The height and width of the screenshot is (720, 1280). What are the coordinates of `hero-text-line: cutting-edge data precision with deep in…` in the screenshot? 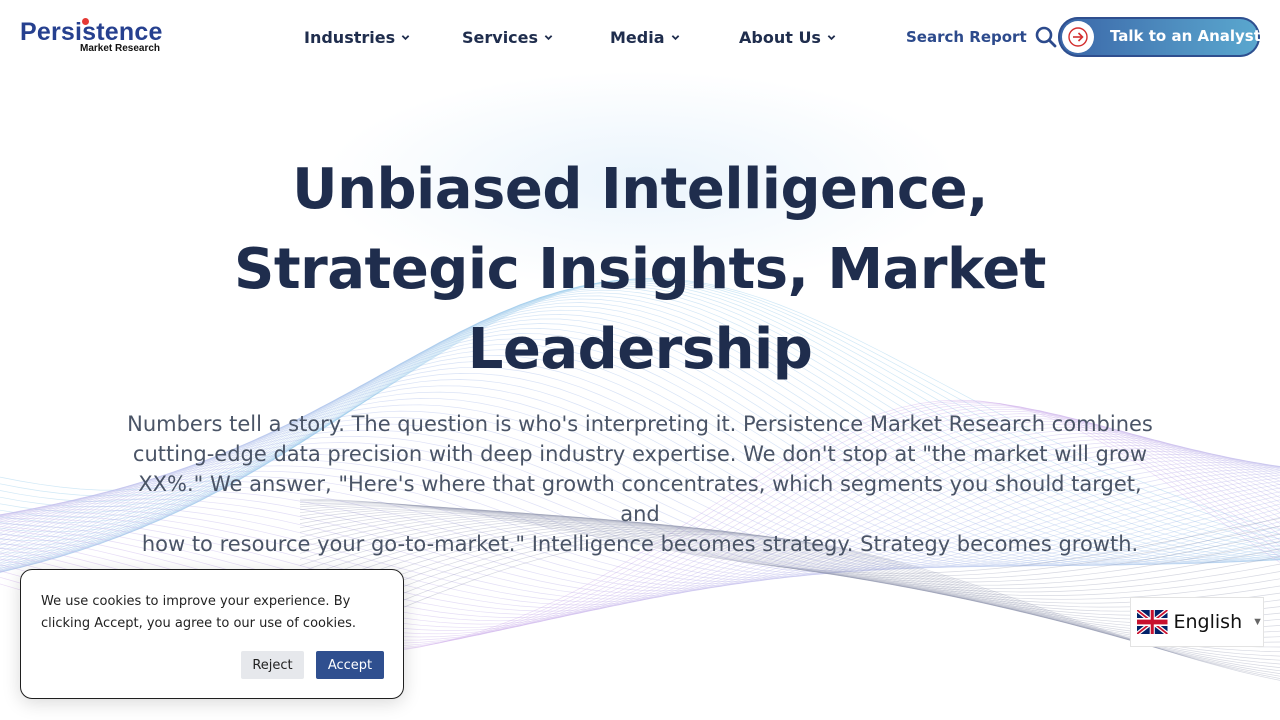 It's located at (640, 454).